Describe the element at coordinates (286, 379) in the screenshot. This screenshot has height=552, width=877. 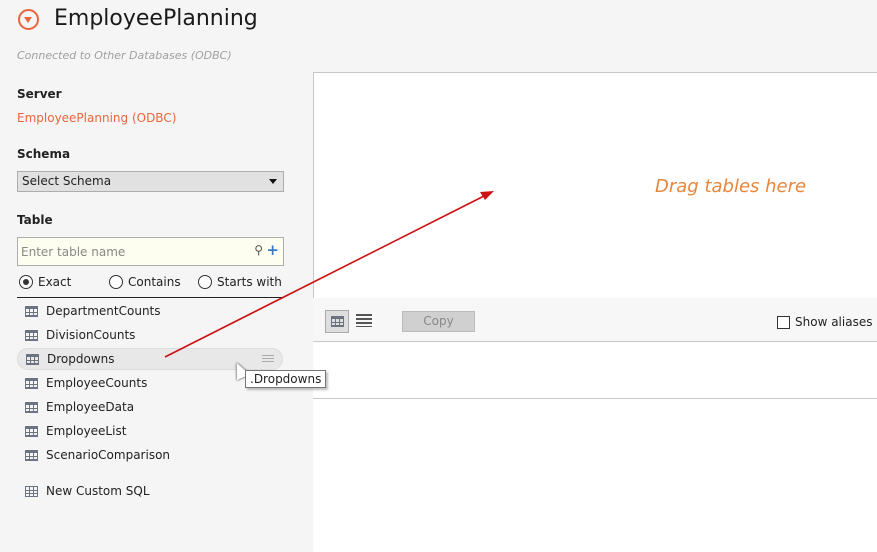
I see `tooltip: .Dropdowns` at that location.